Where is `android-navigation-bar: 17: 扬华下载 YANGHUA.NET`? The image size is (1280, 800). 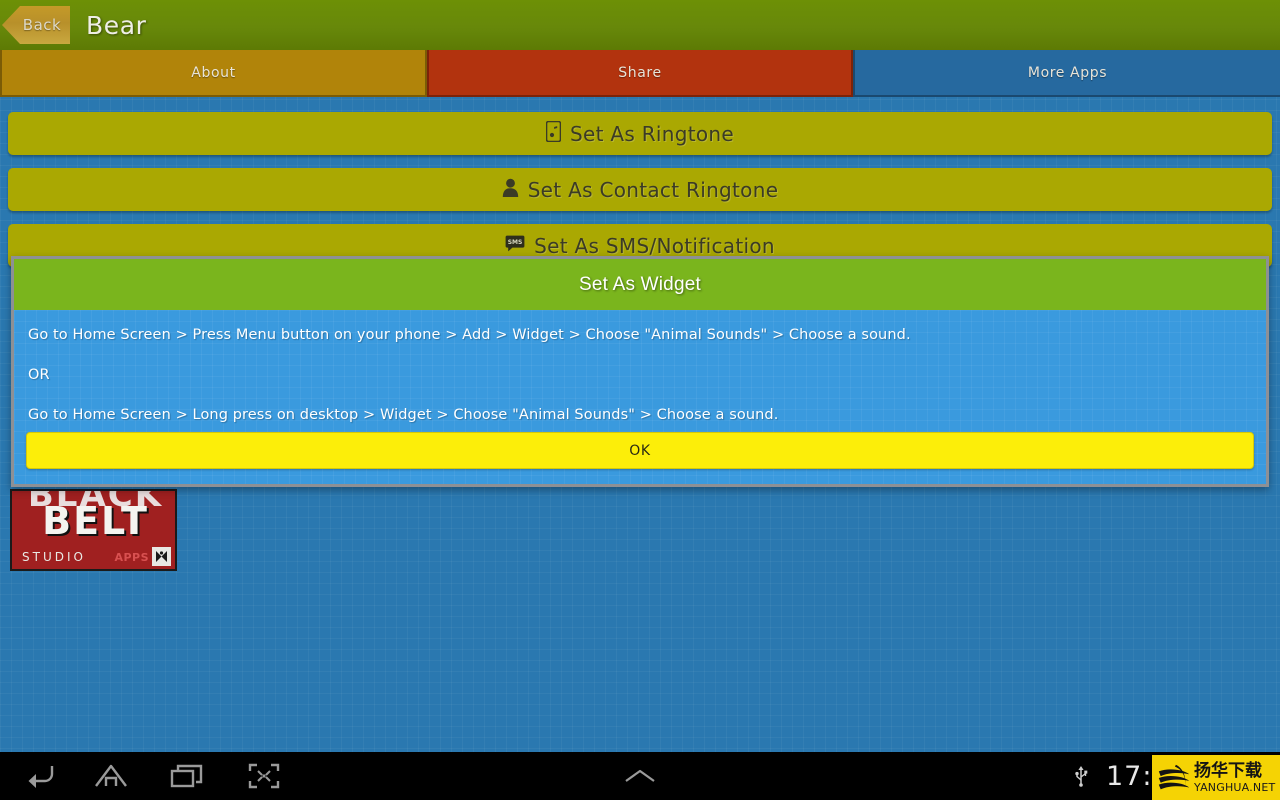 android-navigation-bar: 17: 扬华下载 YANGHUA.NET is located at coordinates (640, 776).